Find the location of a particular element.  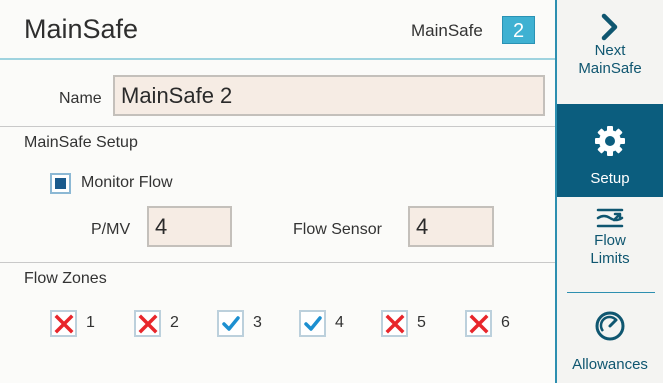

mainsafe-selector-label: MainSafe is located at coordinates (447, 30).